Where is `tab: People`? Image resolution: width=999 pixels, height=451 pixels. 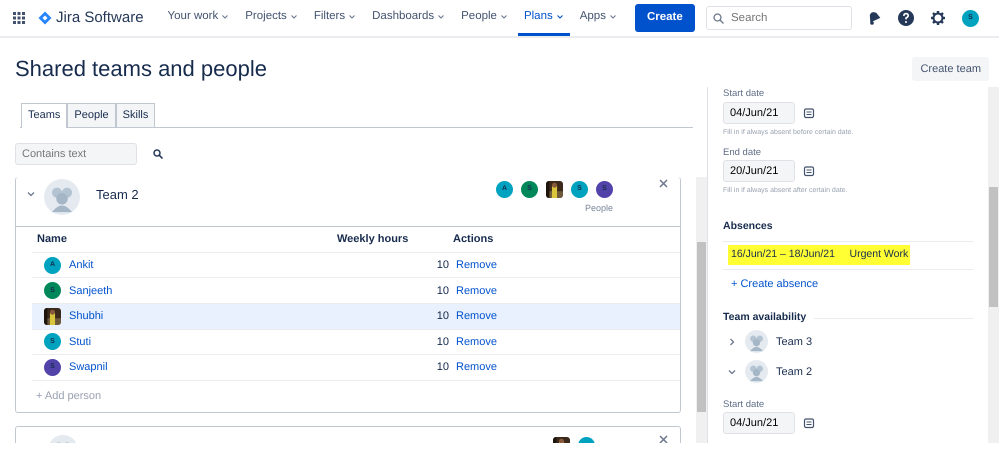 tab: People is located at coordinates (91, 115).